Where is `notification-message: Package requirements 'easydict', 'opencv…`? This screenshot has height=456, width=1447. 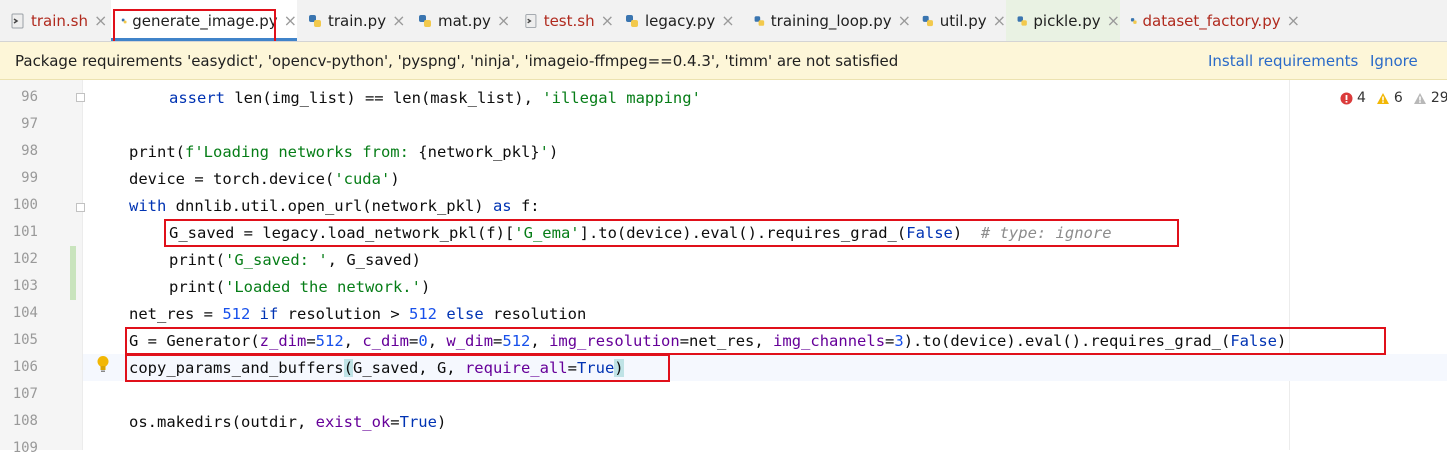
notification-message: Package requirements 'easydict', 'opencv… is located at coordinates (457, 60).